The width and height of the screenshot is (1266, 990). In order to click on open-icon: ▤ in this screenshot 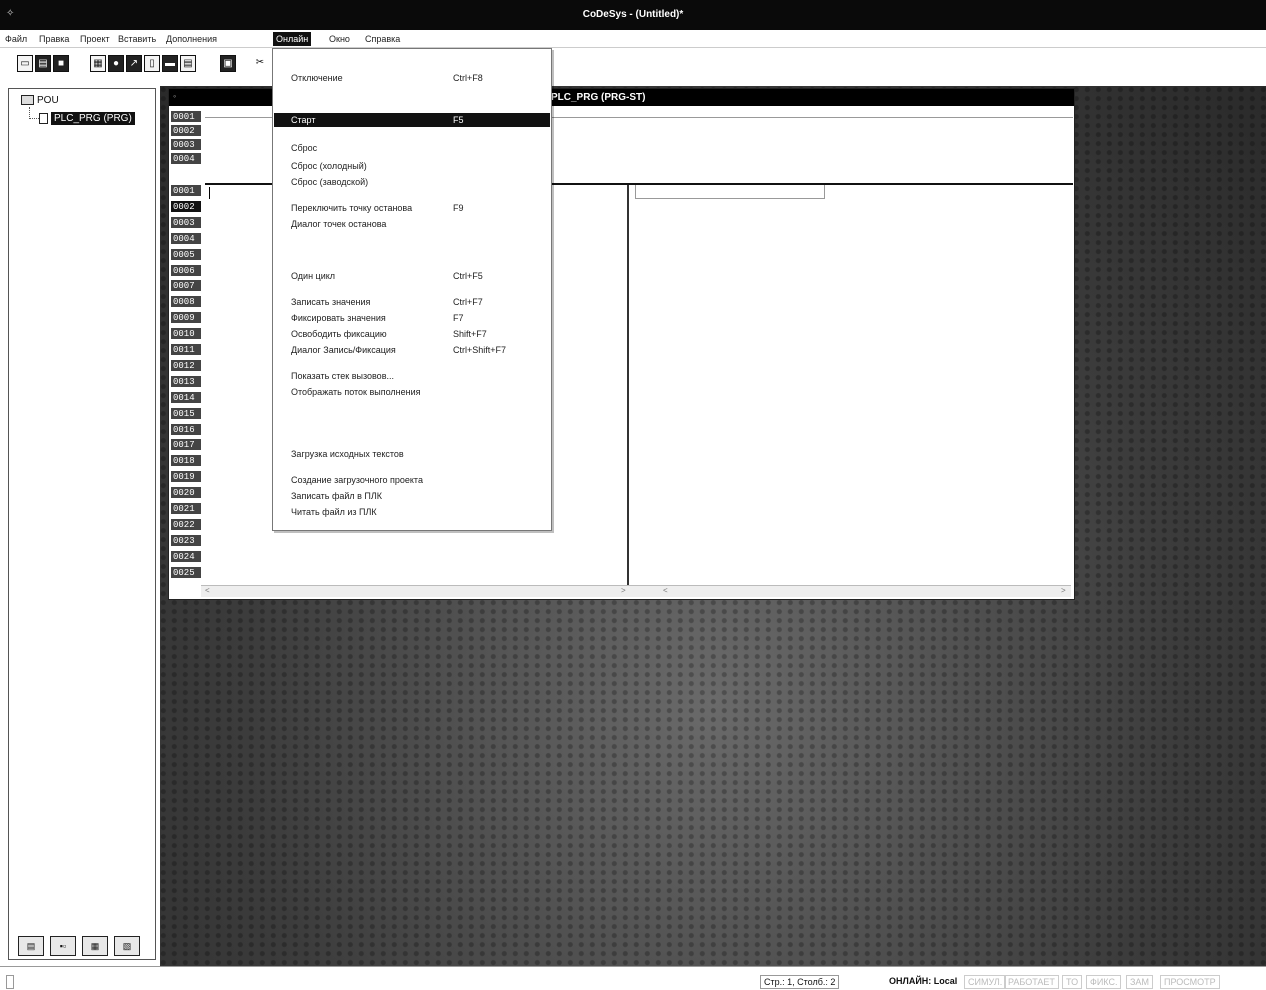, I will do `click(43, 63)`.